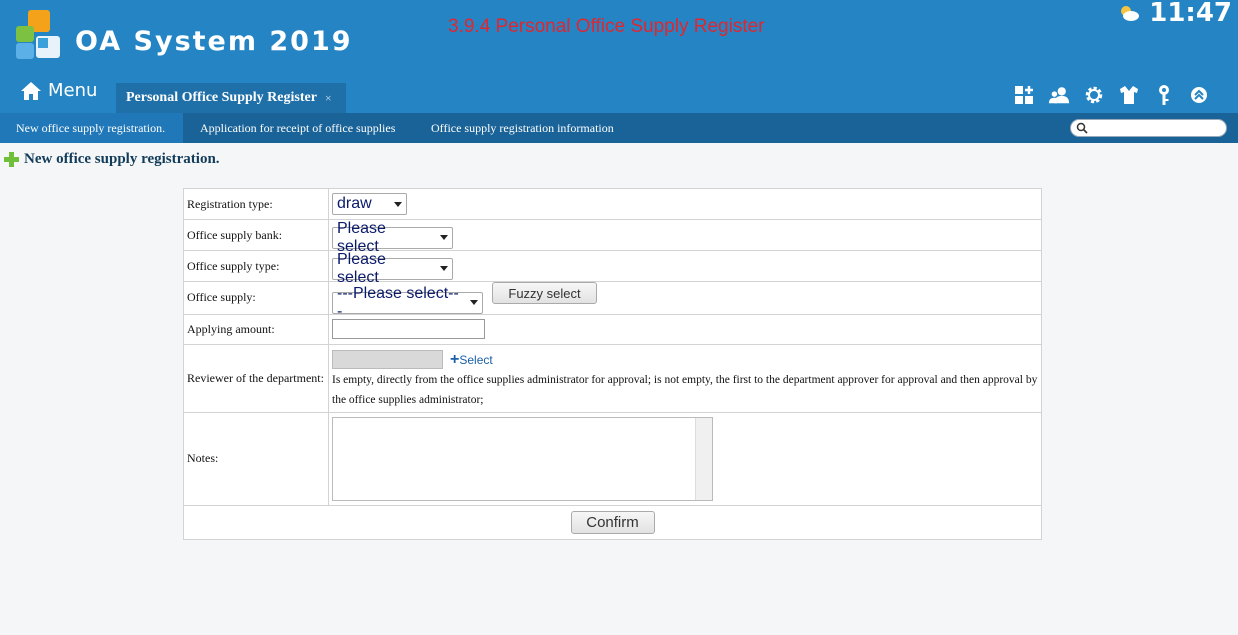 This screenshot has height=635, width=1238. Describe the element at coordinates (392, 237) in the screenshot. I see `office-supply-bank-select: Please select` at that location.